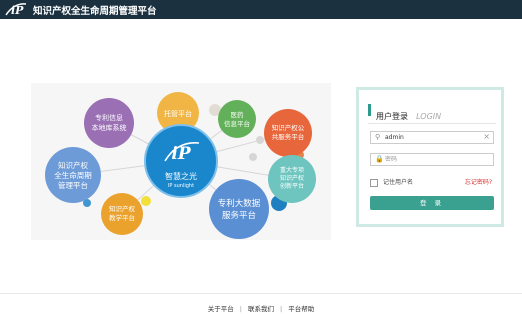  I want to click on divider, so click(432, 123).